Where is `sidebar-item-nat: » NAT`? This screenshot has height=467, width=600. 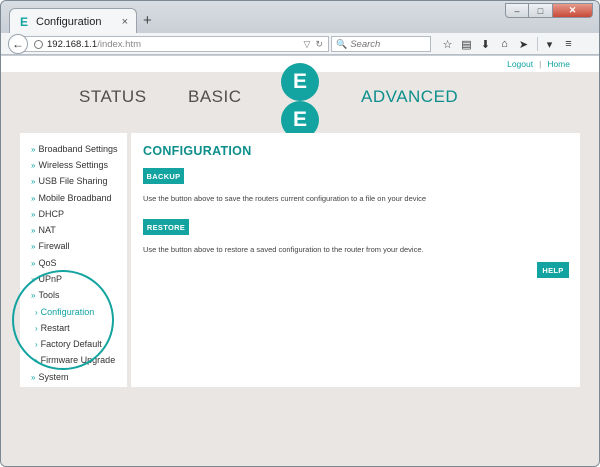 sidebar-item-nat: » NAT is located at coordinates (43, 230).